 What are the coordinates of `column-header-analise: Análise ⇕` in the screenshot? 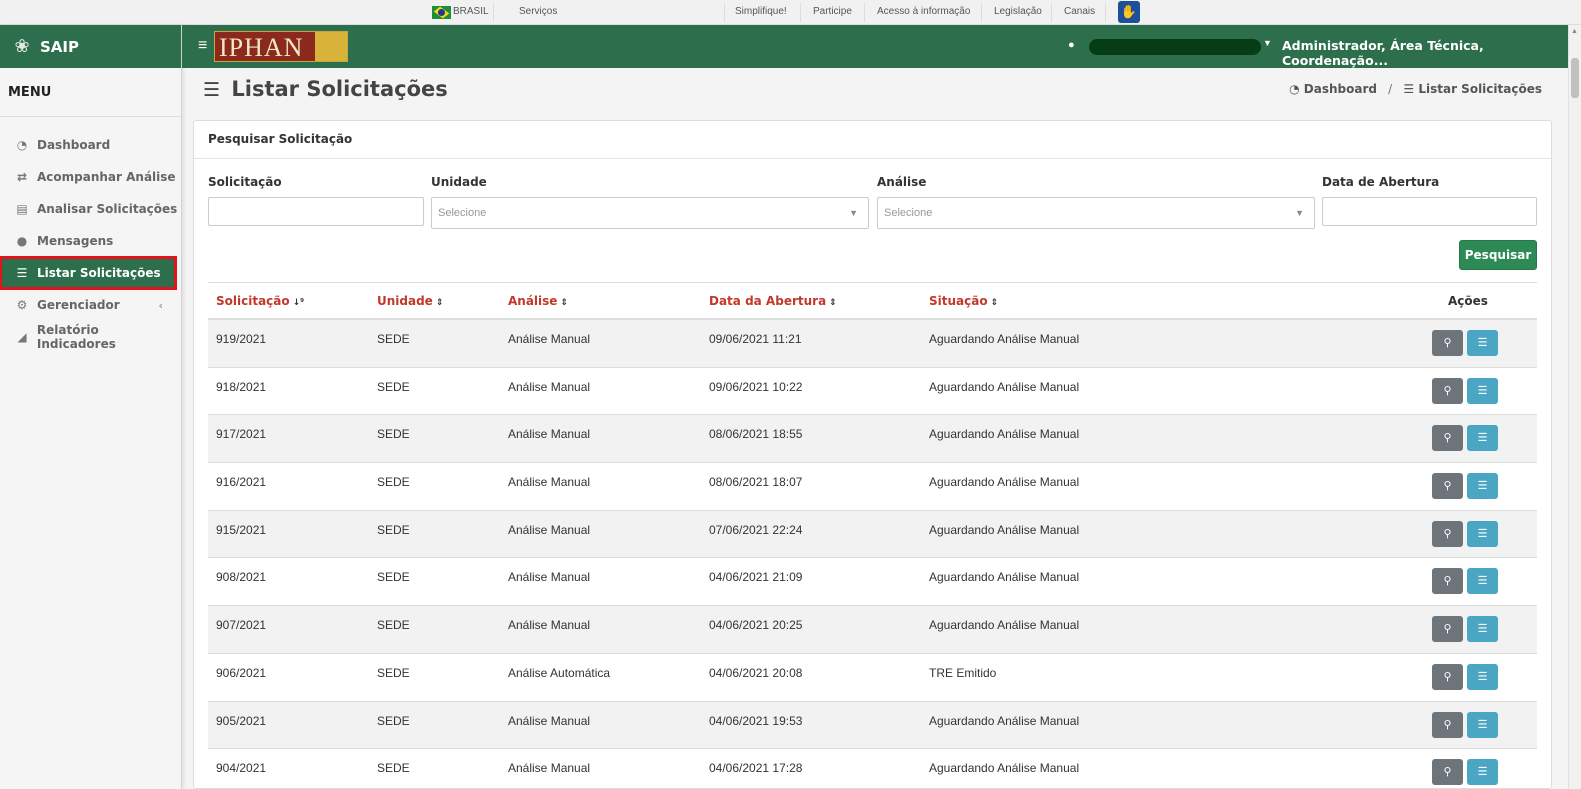 It's located at (538, 301).